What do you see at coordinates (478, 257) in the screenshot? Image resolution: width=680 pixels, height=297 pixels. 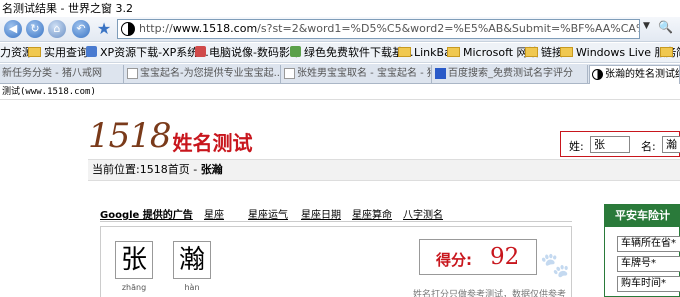 I see `score-box: 得分: 92` at bounding box center [478, 257].